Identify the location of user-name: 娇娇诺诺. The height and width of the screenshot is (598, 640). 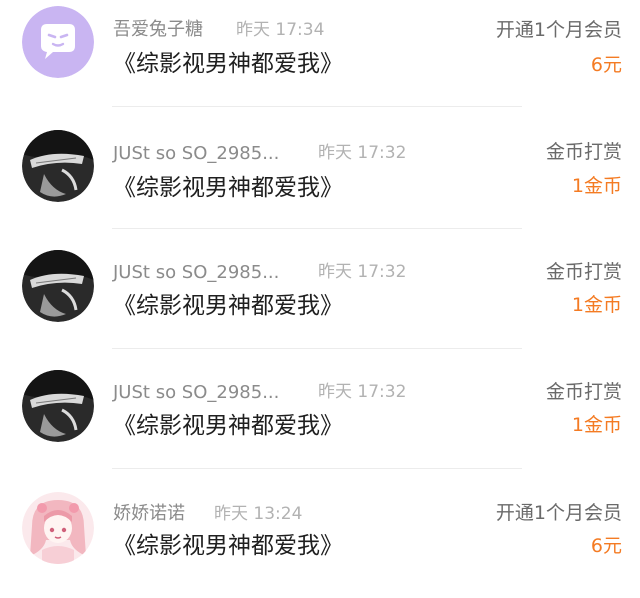
(149, 514).